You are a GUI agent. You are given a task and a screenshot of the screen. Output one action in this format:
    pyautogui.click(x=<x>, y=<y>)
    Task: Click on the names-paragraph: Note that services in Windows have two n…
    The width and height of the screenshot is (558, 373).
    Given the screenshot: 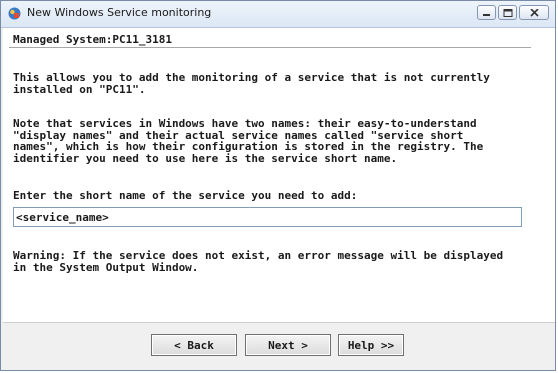 What is the action you would take?
    pyautogui.click(x=248, y=141)
    